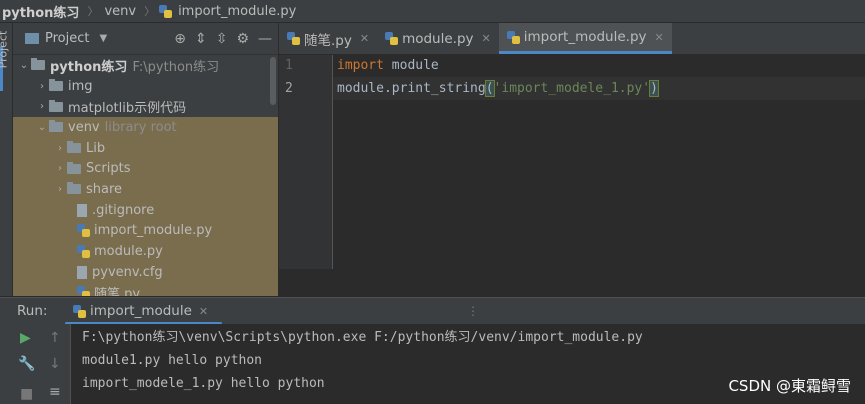 This screenshot has height=404, width=865. Describe the element at coordinates (6, 159) in the screenshot. I see `tool-window-strip: Project` at that location.